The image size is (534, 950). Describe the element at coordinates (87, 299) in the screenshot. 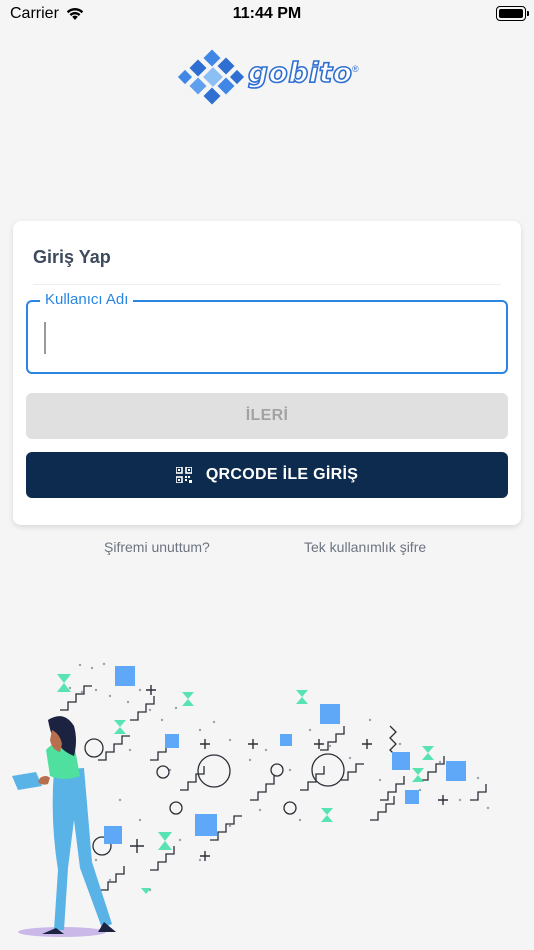

I see `username-label: Kullanıcı Adı` at that location.